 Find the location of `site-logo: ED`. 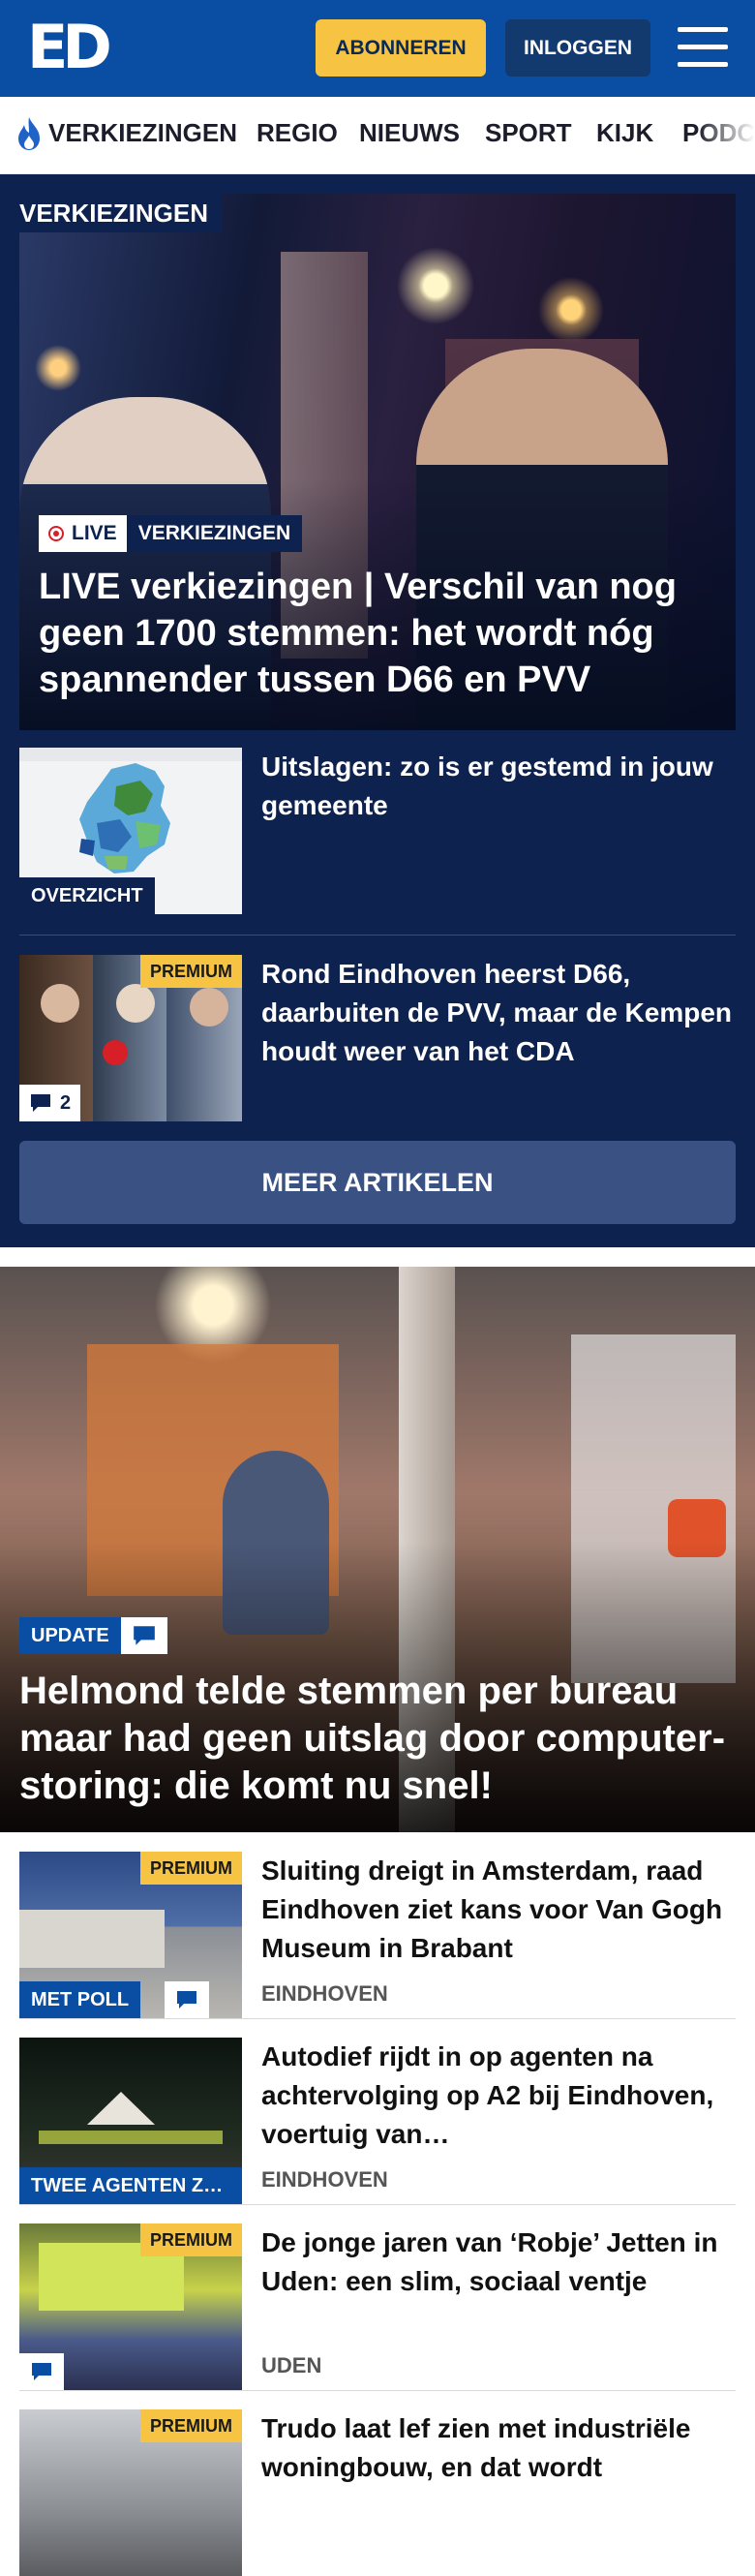

site-logo: ED is located at coordinates (69, 47).